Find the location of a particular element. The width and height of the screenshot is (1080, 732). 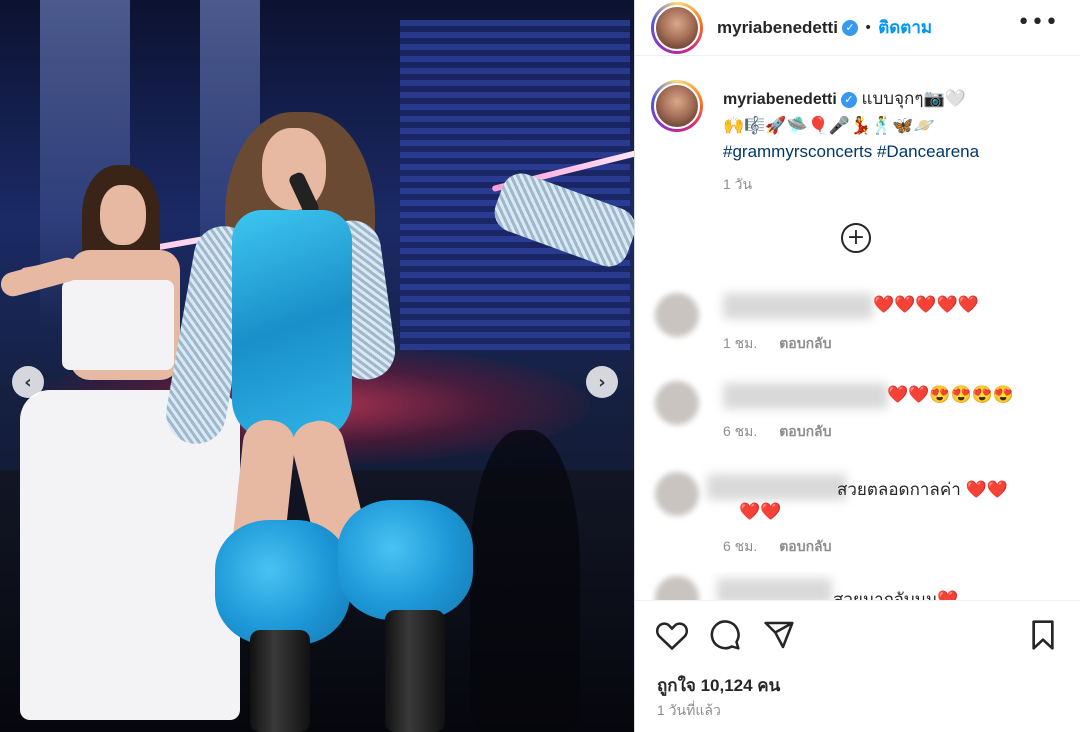

like-count: ถูกใจ 10,124 คน is located at coordinates (718, 685).